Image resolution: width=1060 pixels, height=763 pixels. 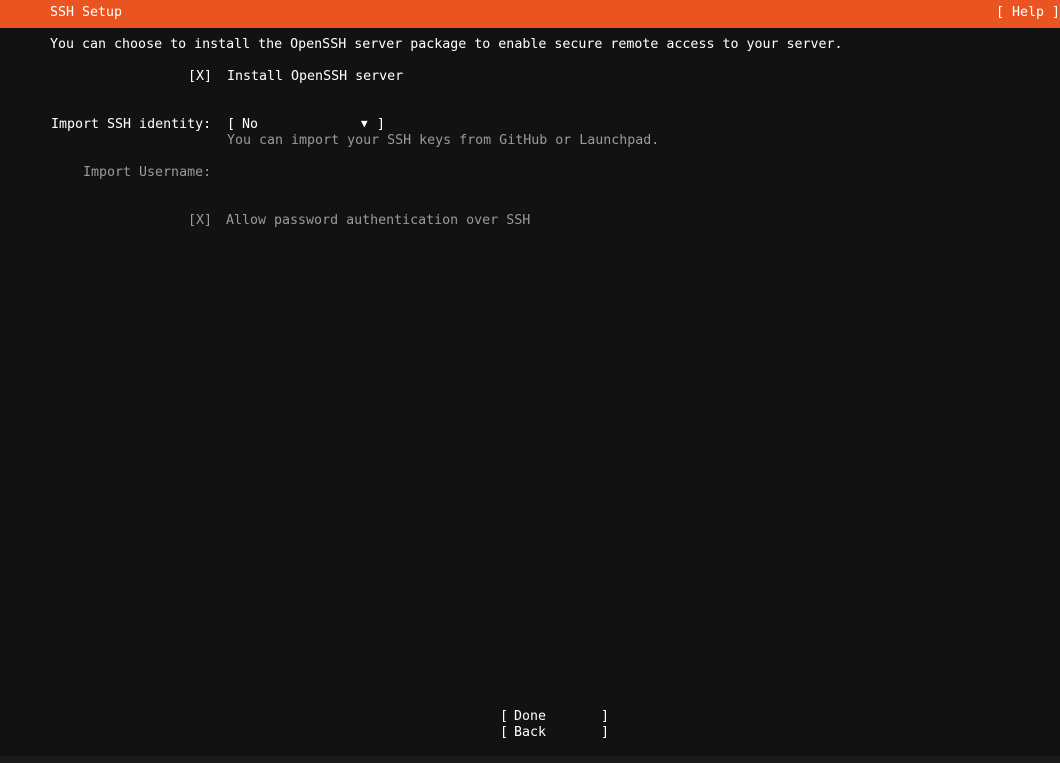 What do you see at coordinates (131, 124) in the screenshot?
I see `import-ssh-identity-label: Import SSH identity:` at bounding box center [131, 124].